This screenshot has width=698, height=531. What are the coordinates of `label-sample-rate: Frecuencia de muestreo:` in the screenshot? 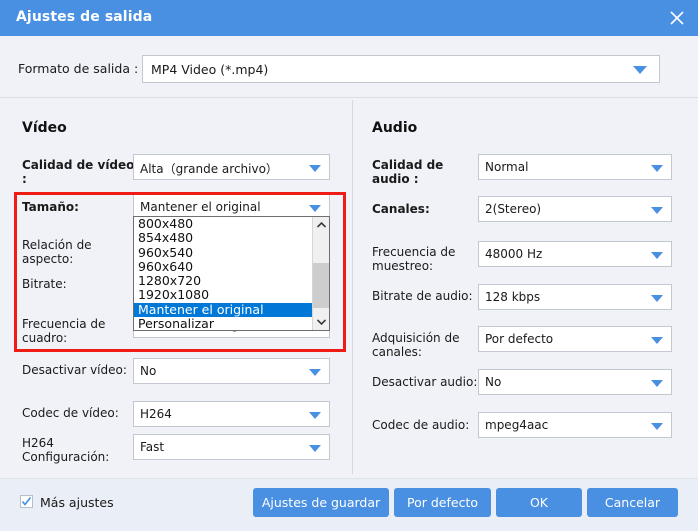 It's located at (414, 259).